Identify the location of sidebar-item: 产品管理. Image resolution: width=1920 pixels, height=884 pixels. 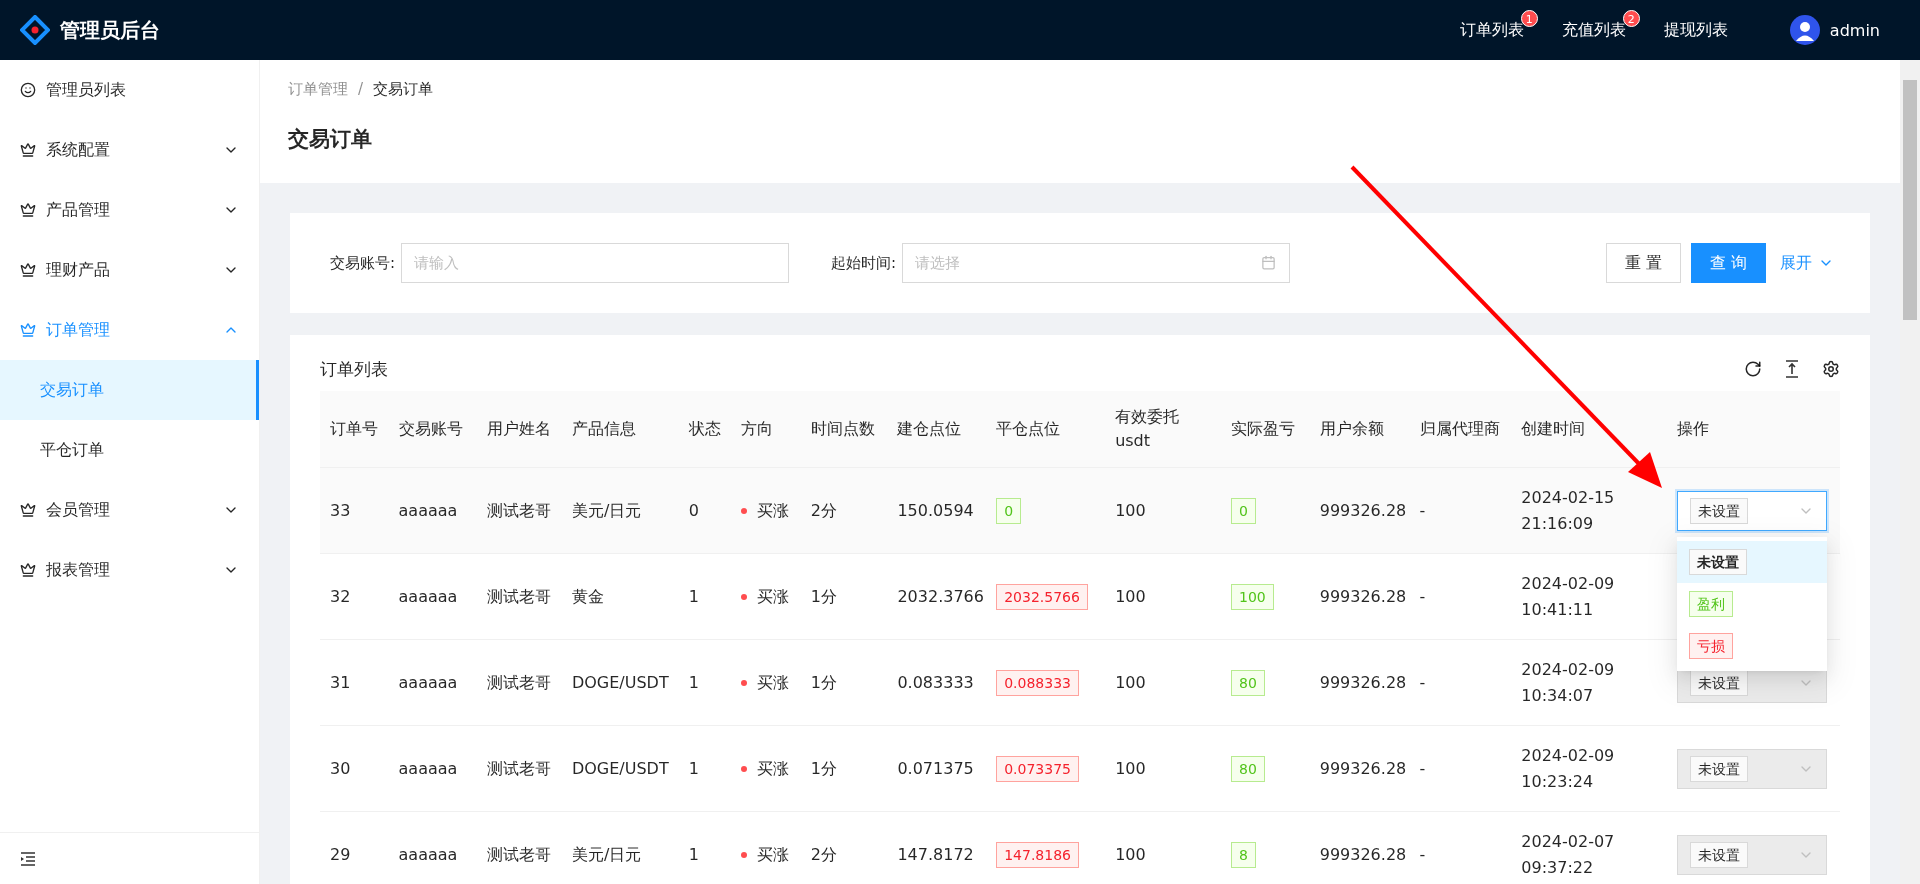
(129, 210).